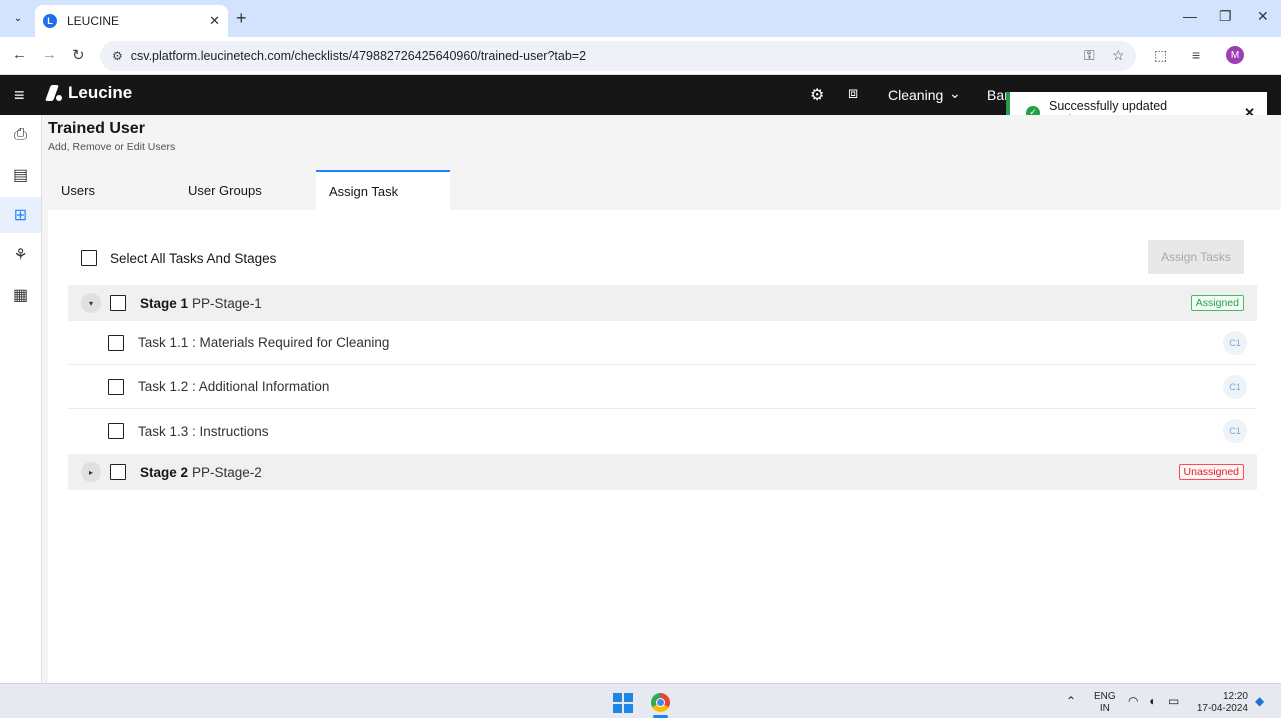 This screenshot has width=1281, height=718. I want to click on language-indicator: ENG IN, so click(1105, 703).